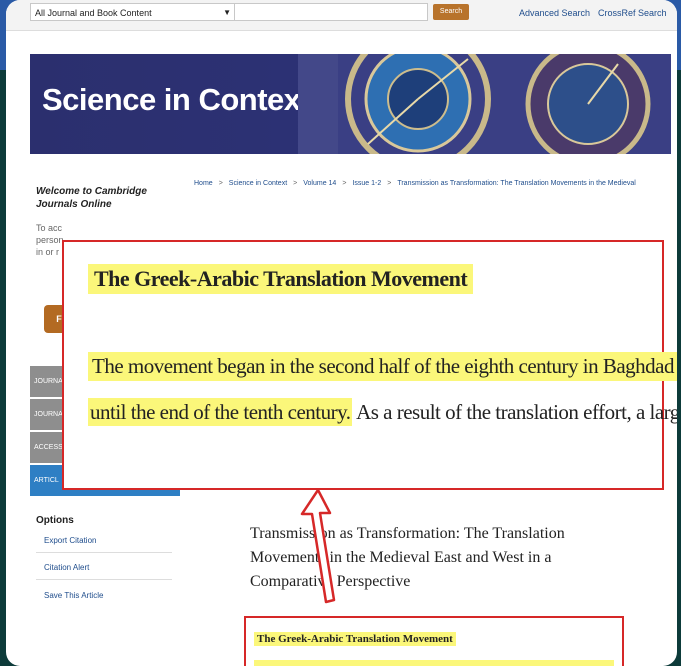  What do you see at coordinates (258, 183) in the screenshot?
I see `breadcrumb-journal: Science in Context` at bounding box center [258, 183].